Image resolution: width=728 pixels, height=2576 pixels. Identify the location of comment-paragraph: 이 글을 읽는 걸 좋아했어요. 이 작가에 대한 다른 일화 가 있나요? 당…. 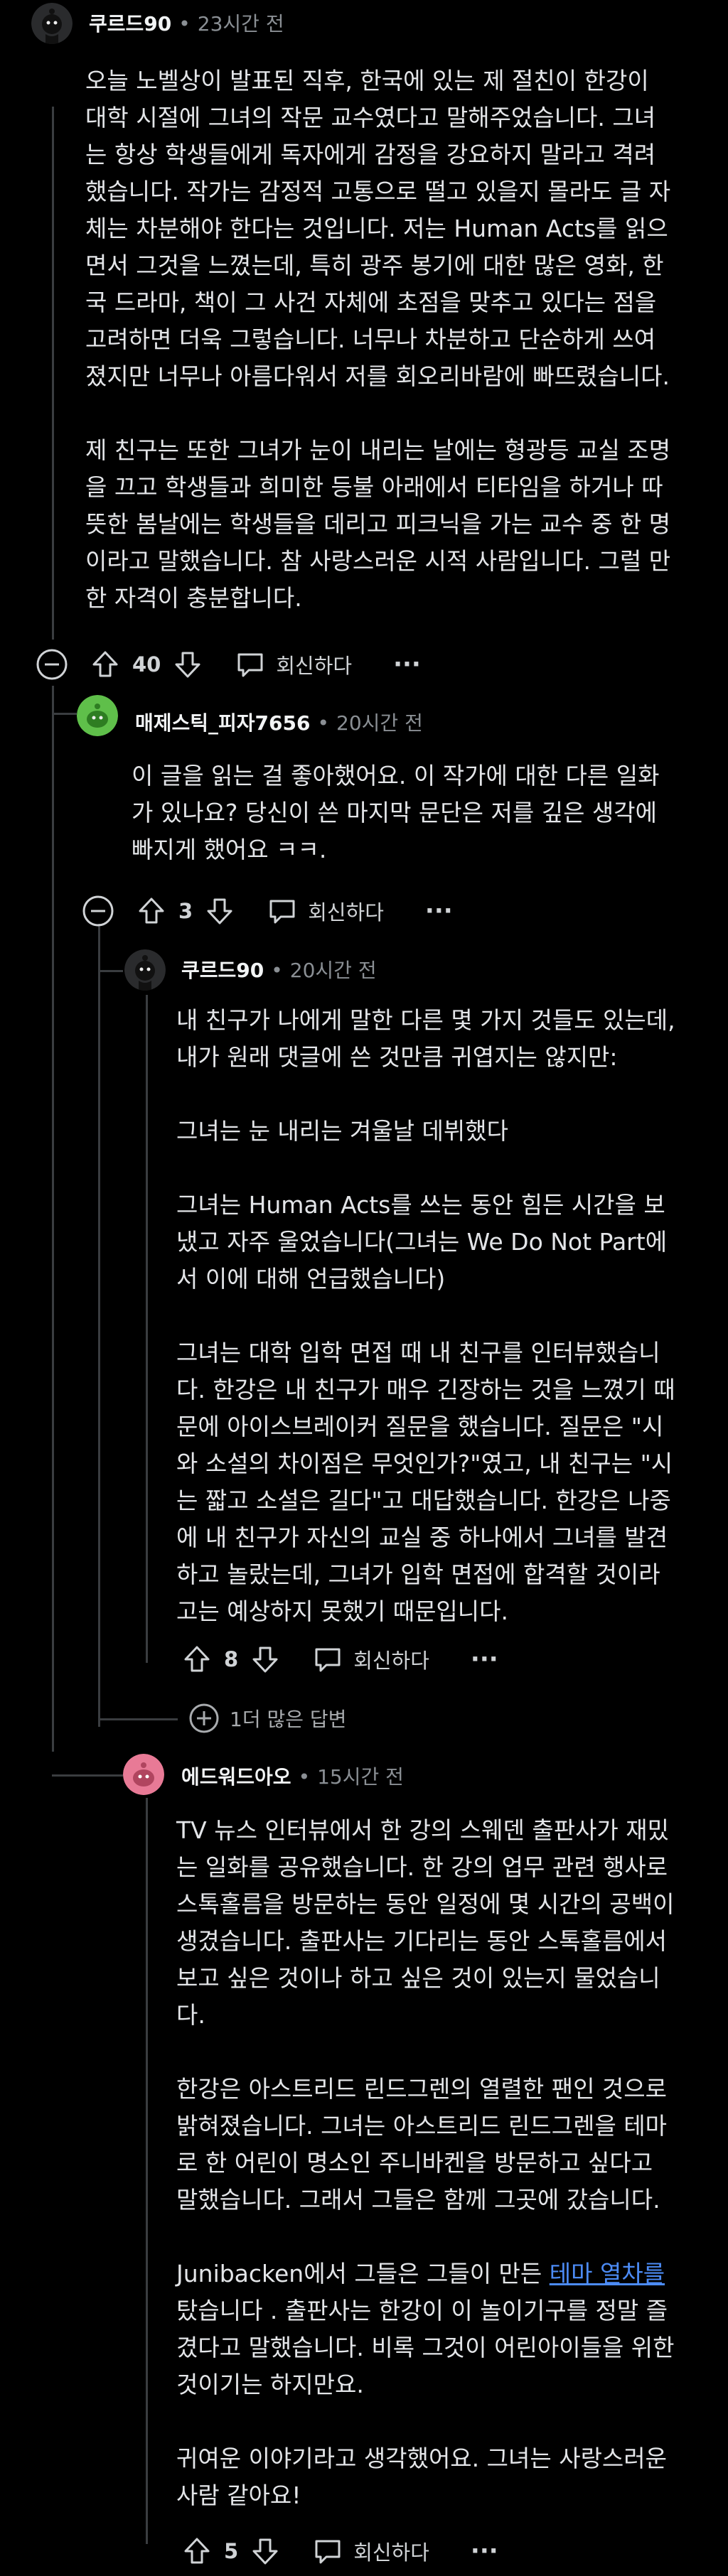
(396, 813).